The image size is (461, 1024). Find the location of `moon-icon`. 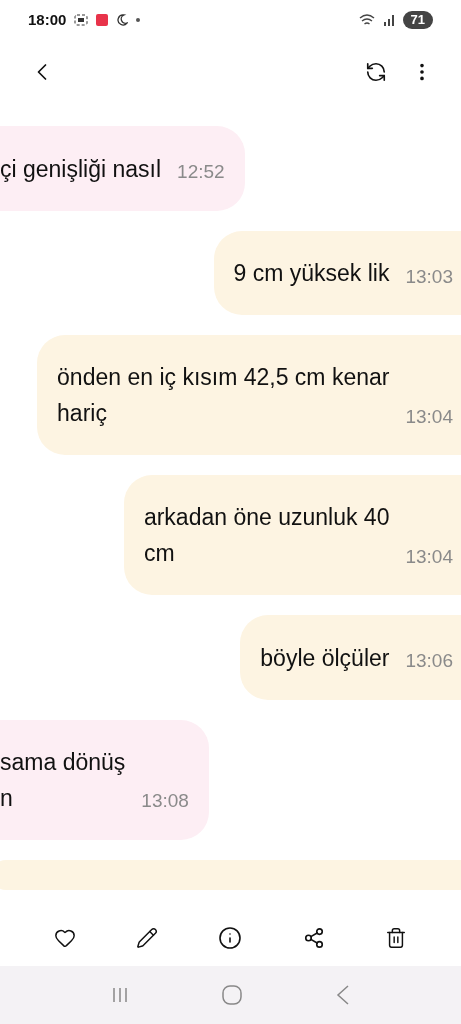

moon-icon is located at coordinates (122, 20).